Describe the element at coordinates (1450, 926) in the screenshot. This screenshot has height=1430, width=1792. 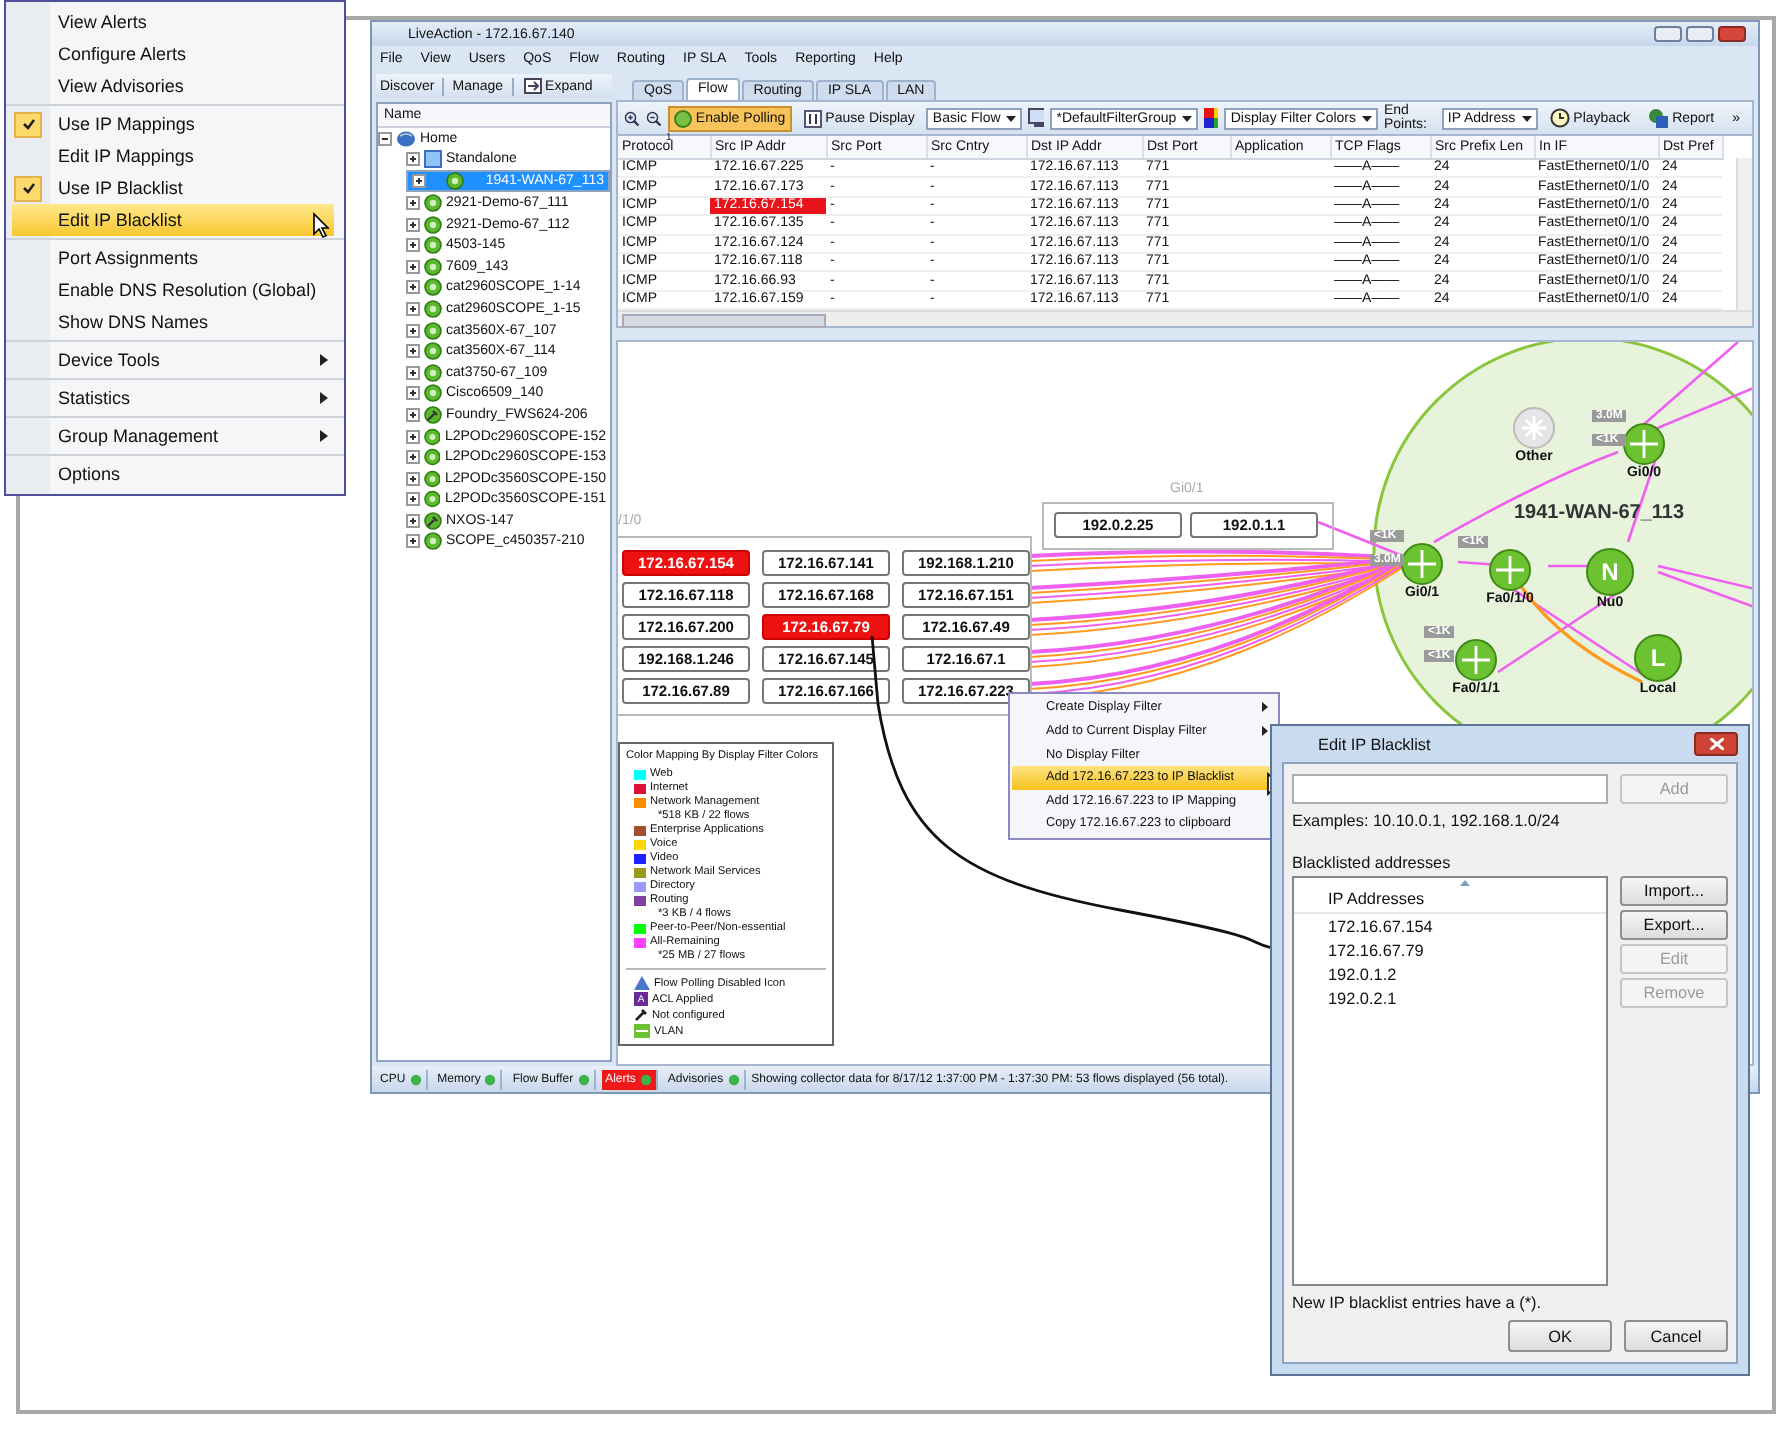
I see `list-item: 172.16.67.154` at that location.